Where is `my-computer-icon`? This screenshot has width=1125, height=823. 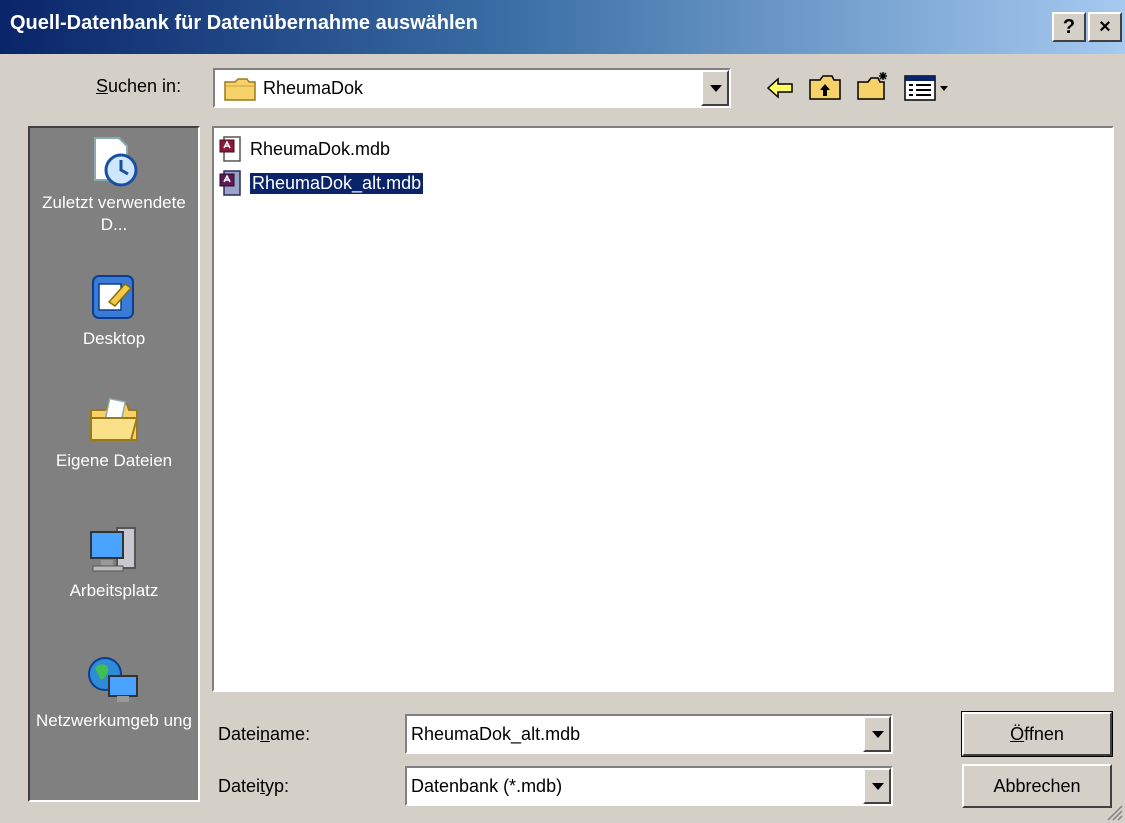 my-computer-icon is located at coordinates (113, 549).